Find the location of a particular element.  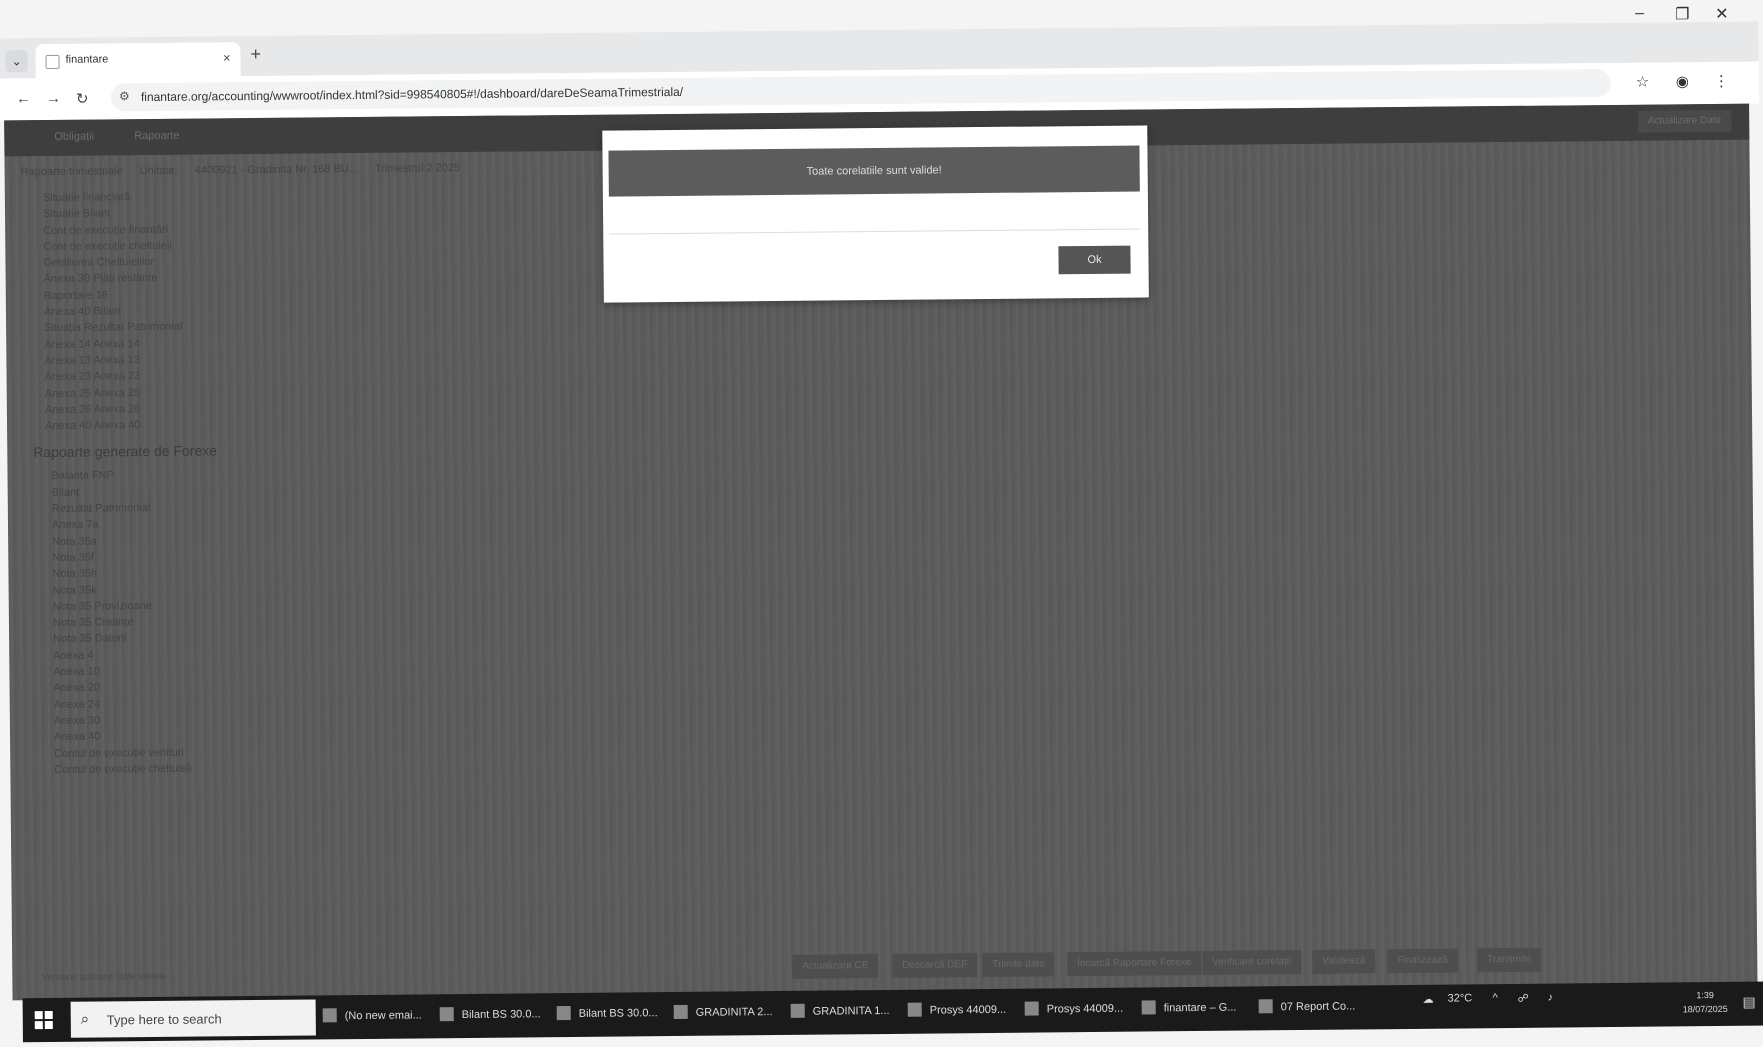

weather-icon: ☁ is located at coordinates (1428, 999).